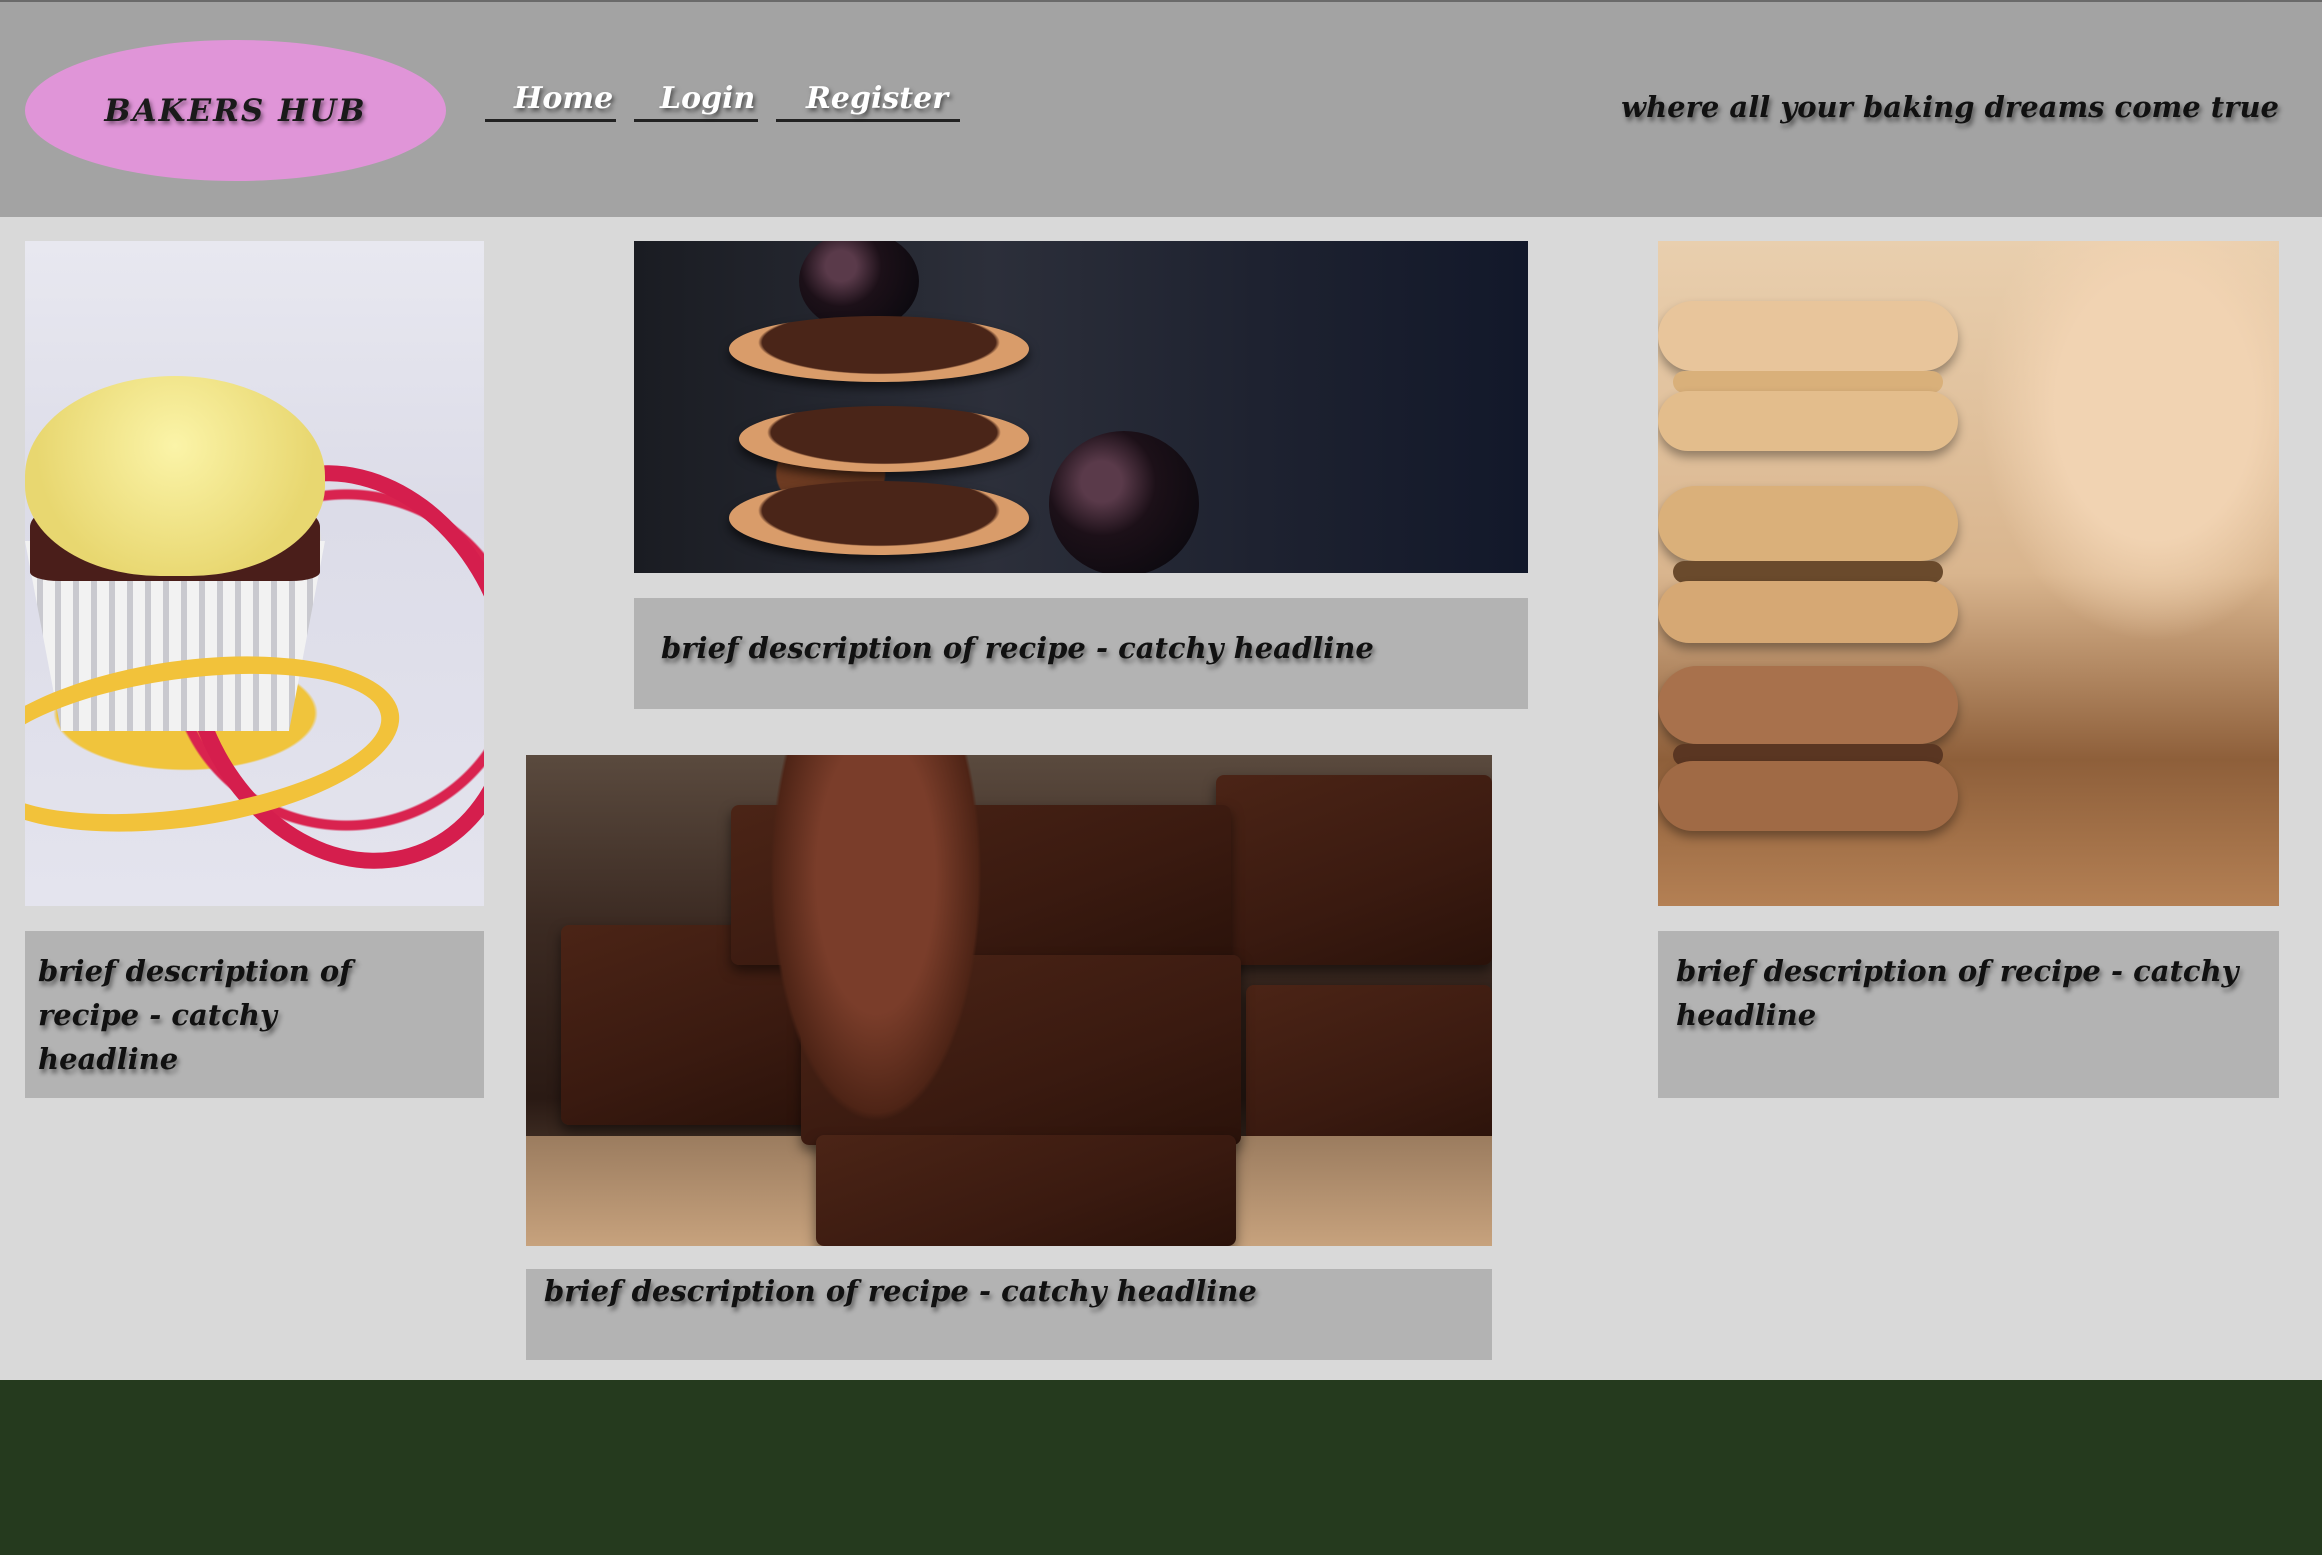 The width and height of the screenshot is (2322, 1555). I want to click on cupcake-image, so click(254, 573).